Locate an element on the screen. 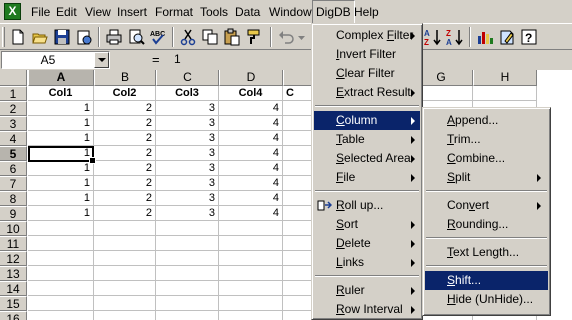 The image size is (572, 320). cell-c11 is located at coordinates (187, 243).